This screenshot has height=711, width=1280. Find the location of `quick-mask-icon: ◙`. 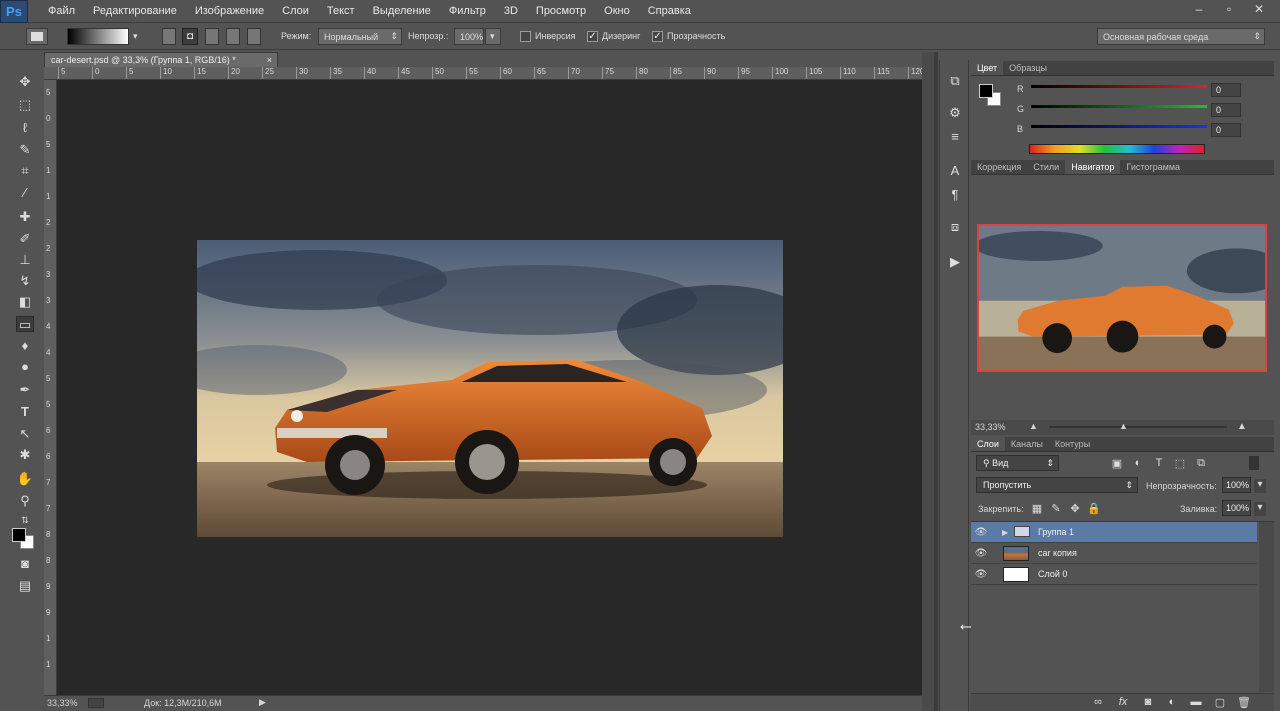

quick-mask-icon: ◙ is located at coordinates (25, 564).